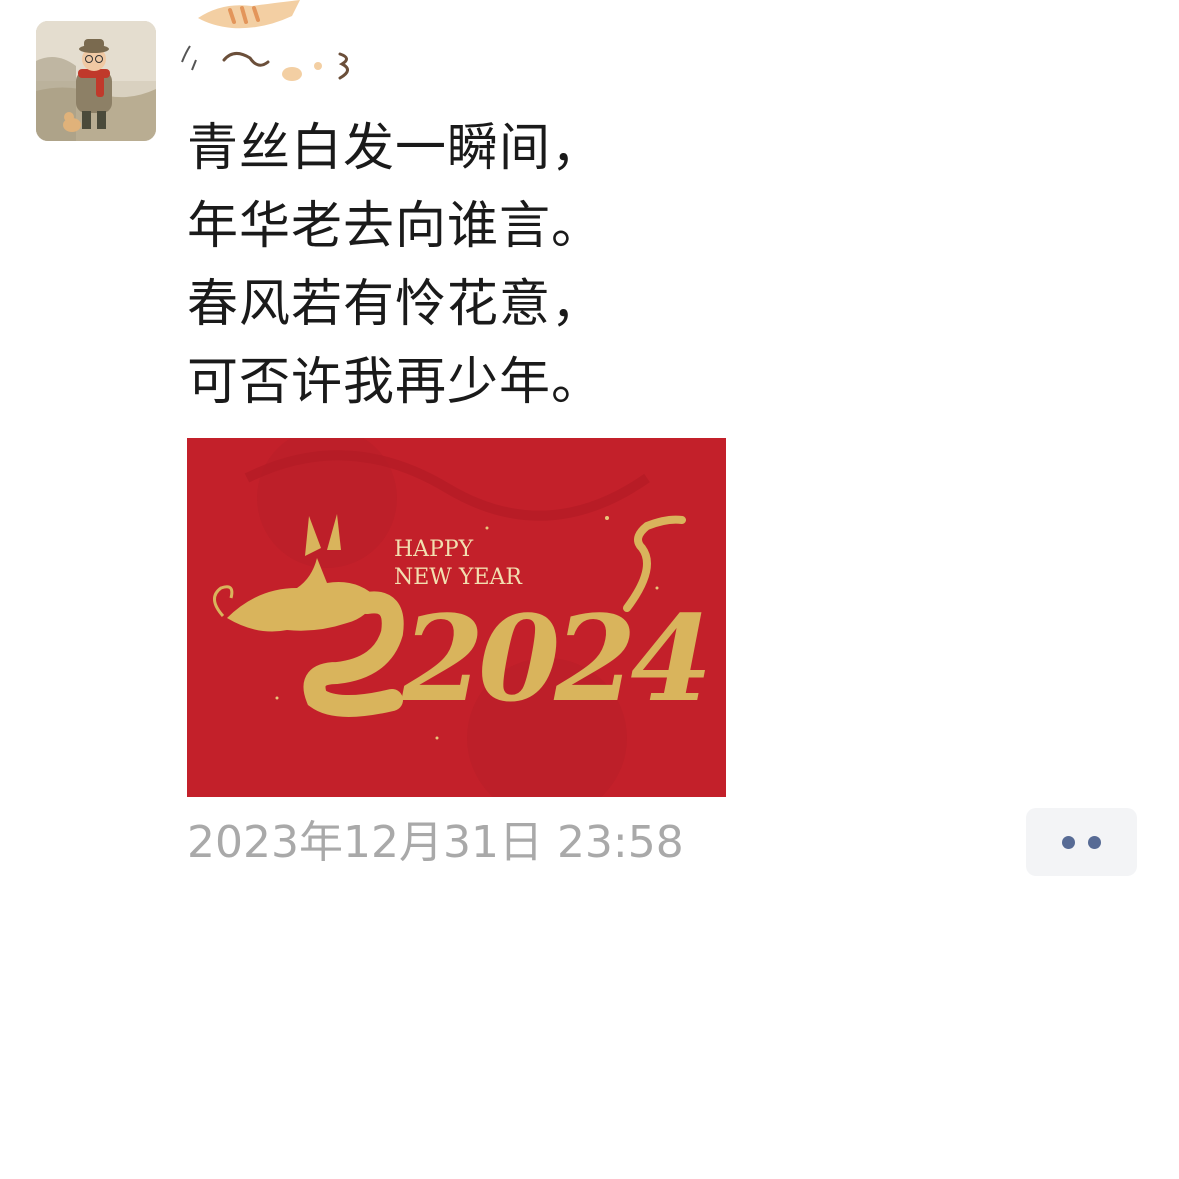 This screenshot has width=1179, height=1179. I want to click on greeting-line1: HAPPY, so click(434, 549).